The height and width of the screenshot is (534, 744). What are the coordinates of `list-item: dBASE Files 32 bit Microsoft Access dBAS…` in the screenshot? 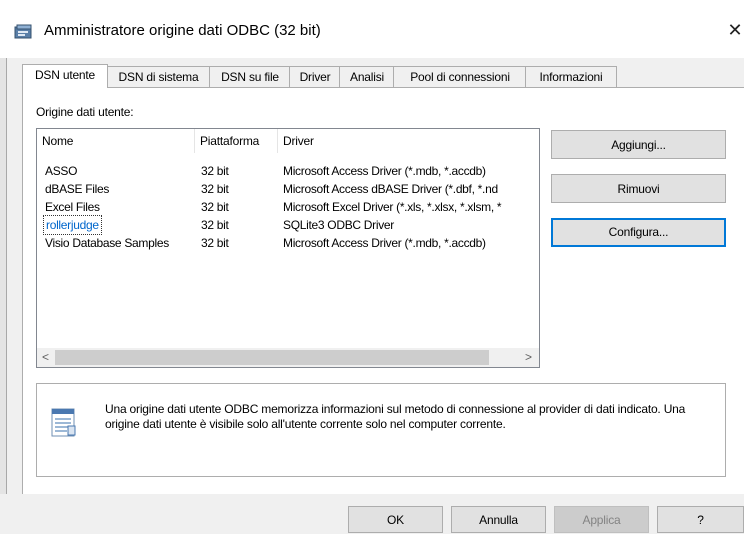 It's located at (288, 189).